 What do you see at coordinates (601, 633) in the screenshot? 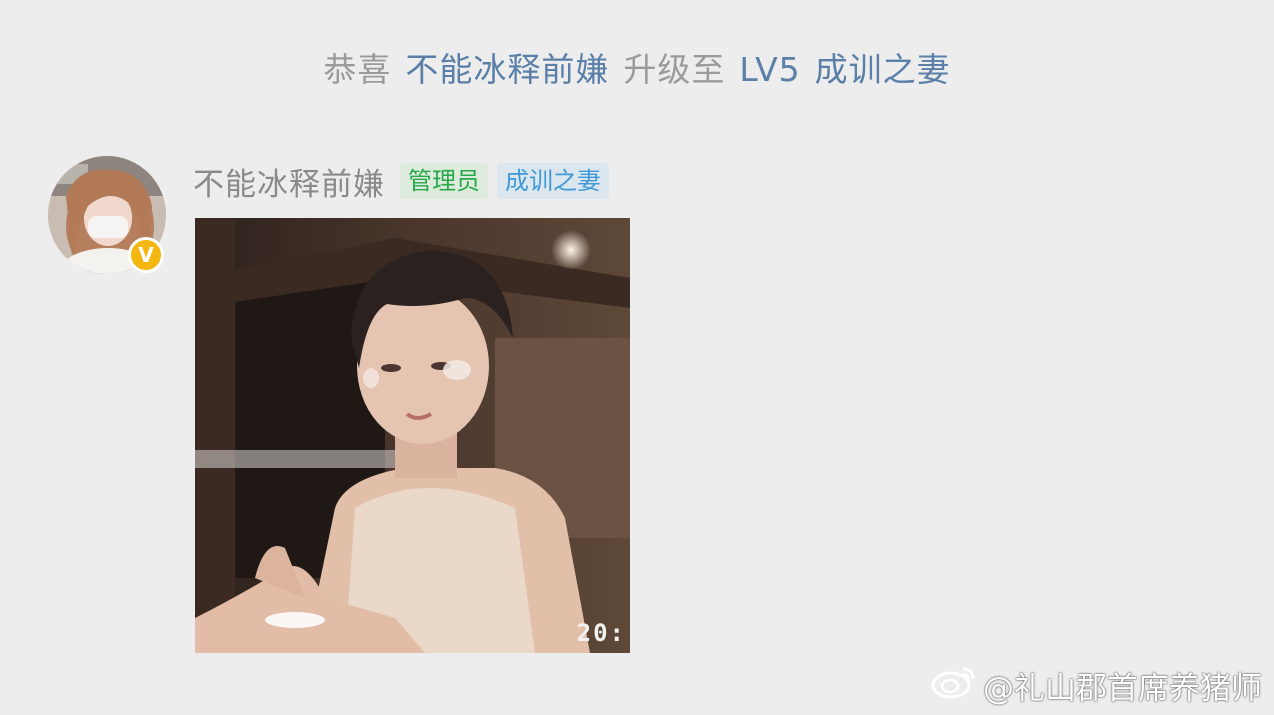
I see `image-timestamp: 20:` at bounding box center [601, 633].